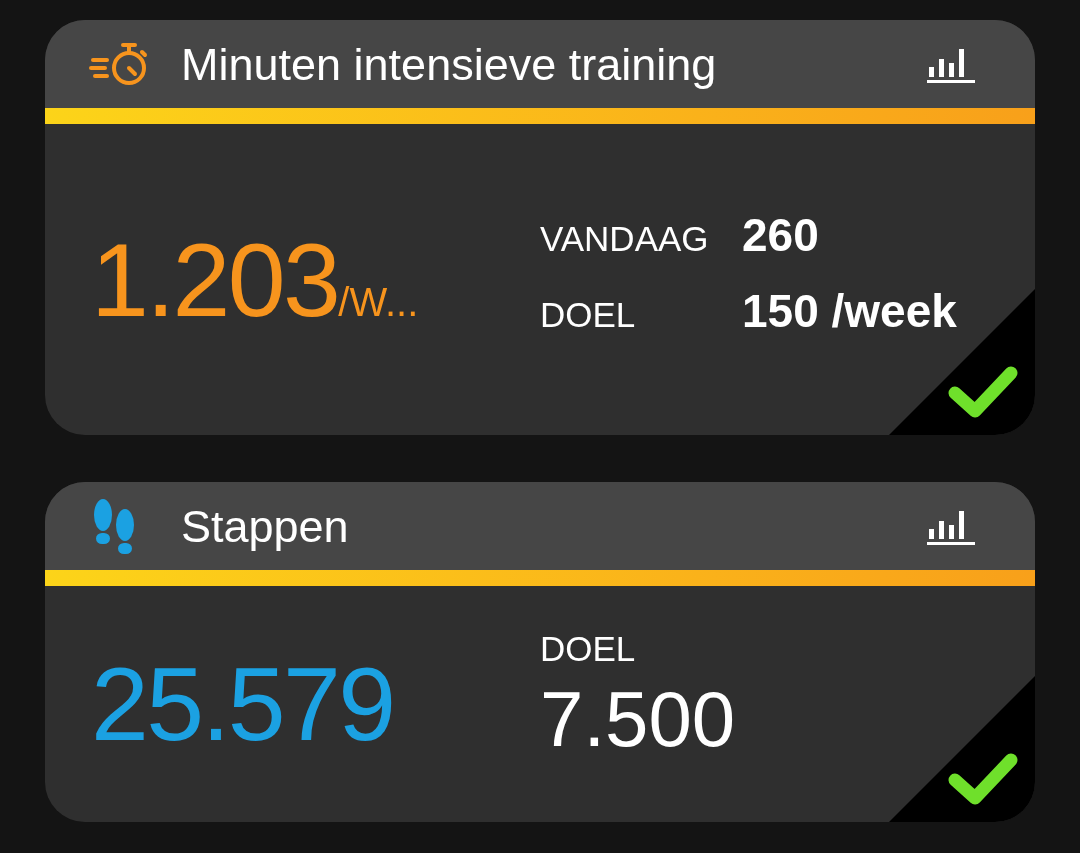 The width and height of the screenshot is (1080, 853). I want to click on metric-value: 25.579, so click(242, 704).